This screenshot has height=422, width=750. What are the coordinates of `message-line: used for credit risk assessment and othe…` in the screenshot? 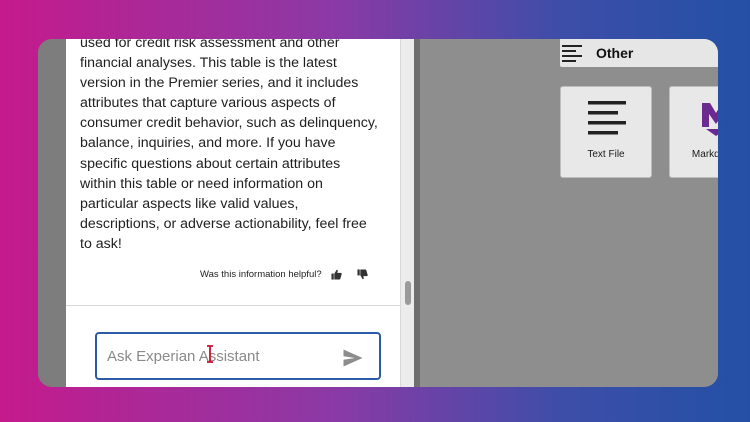 It's located at (210, 45).